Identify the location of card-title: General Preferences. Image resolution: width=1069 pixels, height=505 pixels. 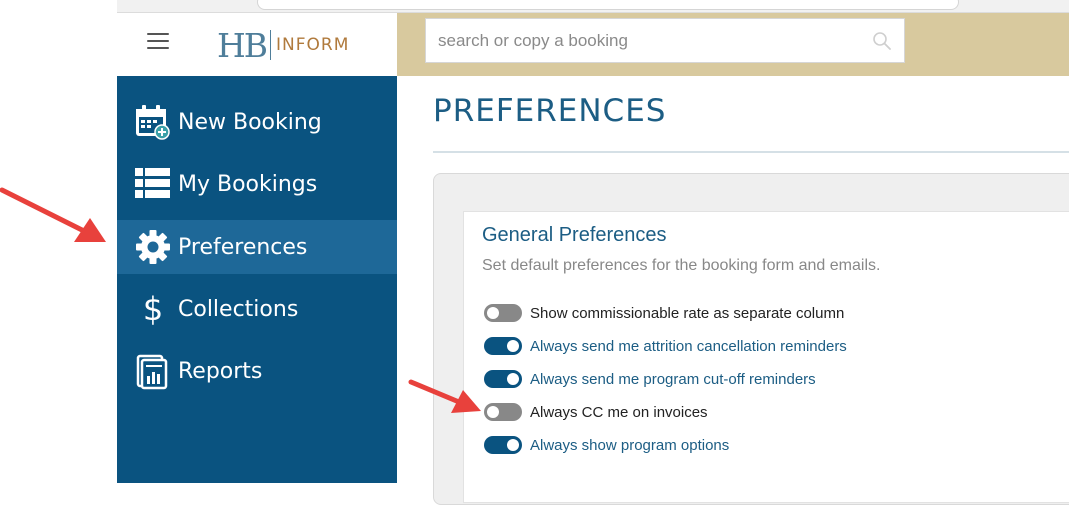
(574, 235).